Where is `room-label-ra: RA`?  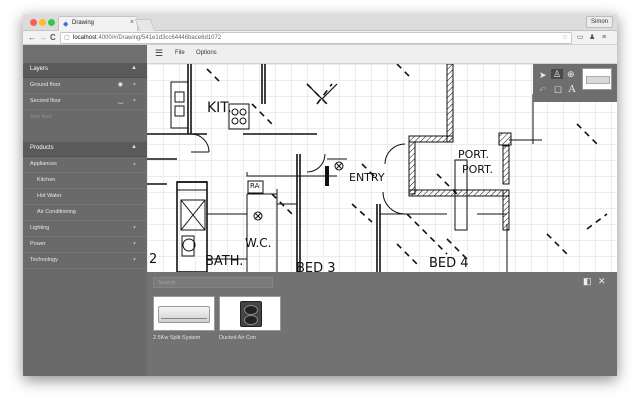 room-label-ra: RA is located at coordinates (255, 186).